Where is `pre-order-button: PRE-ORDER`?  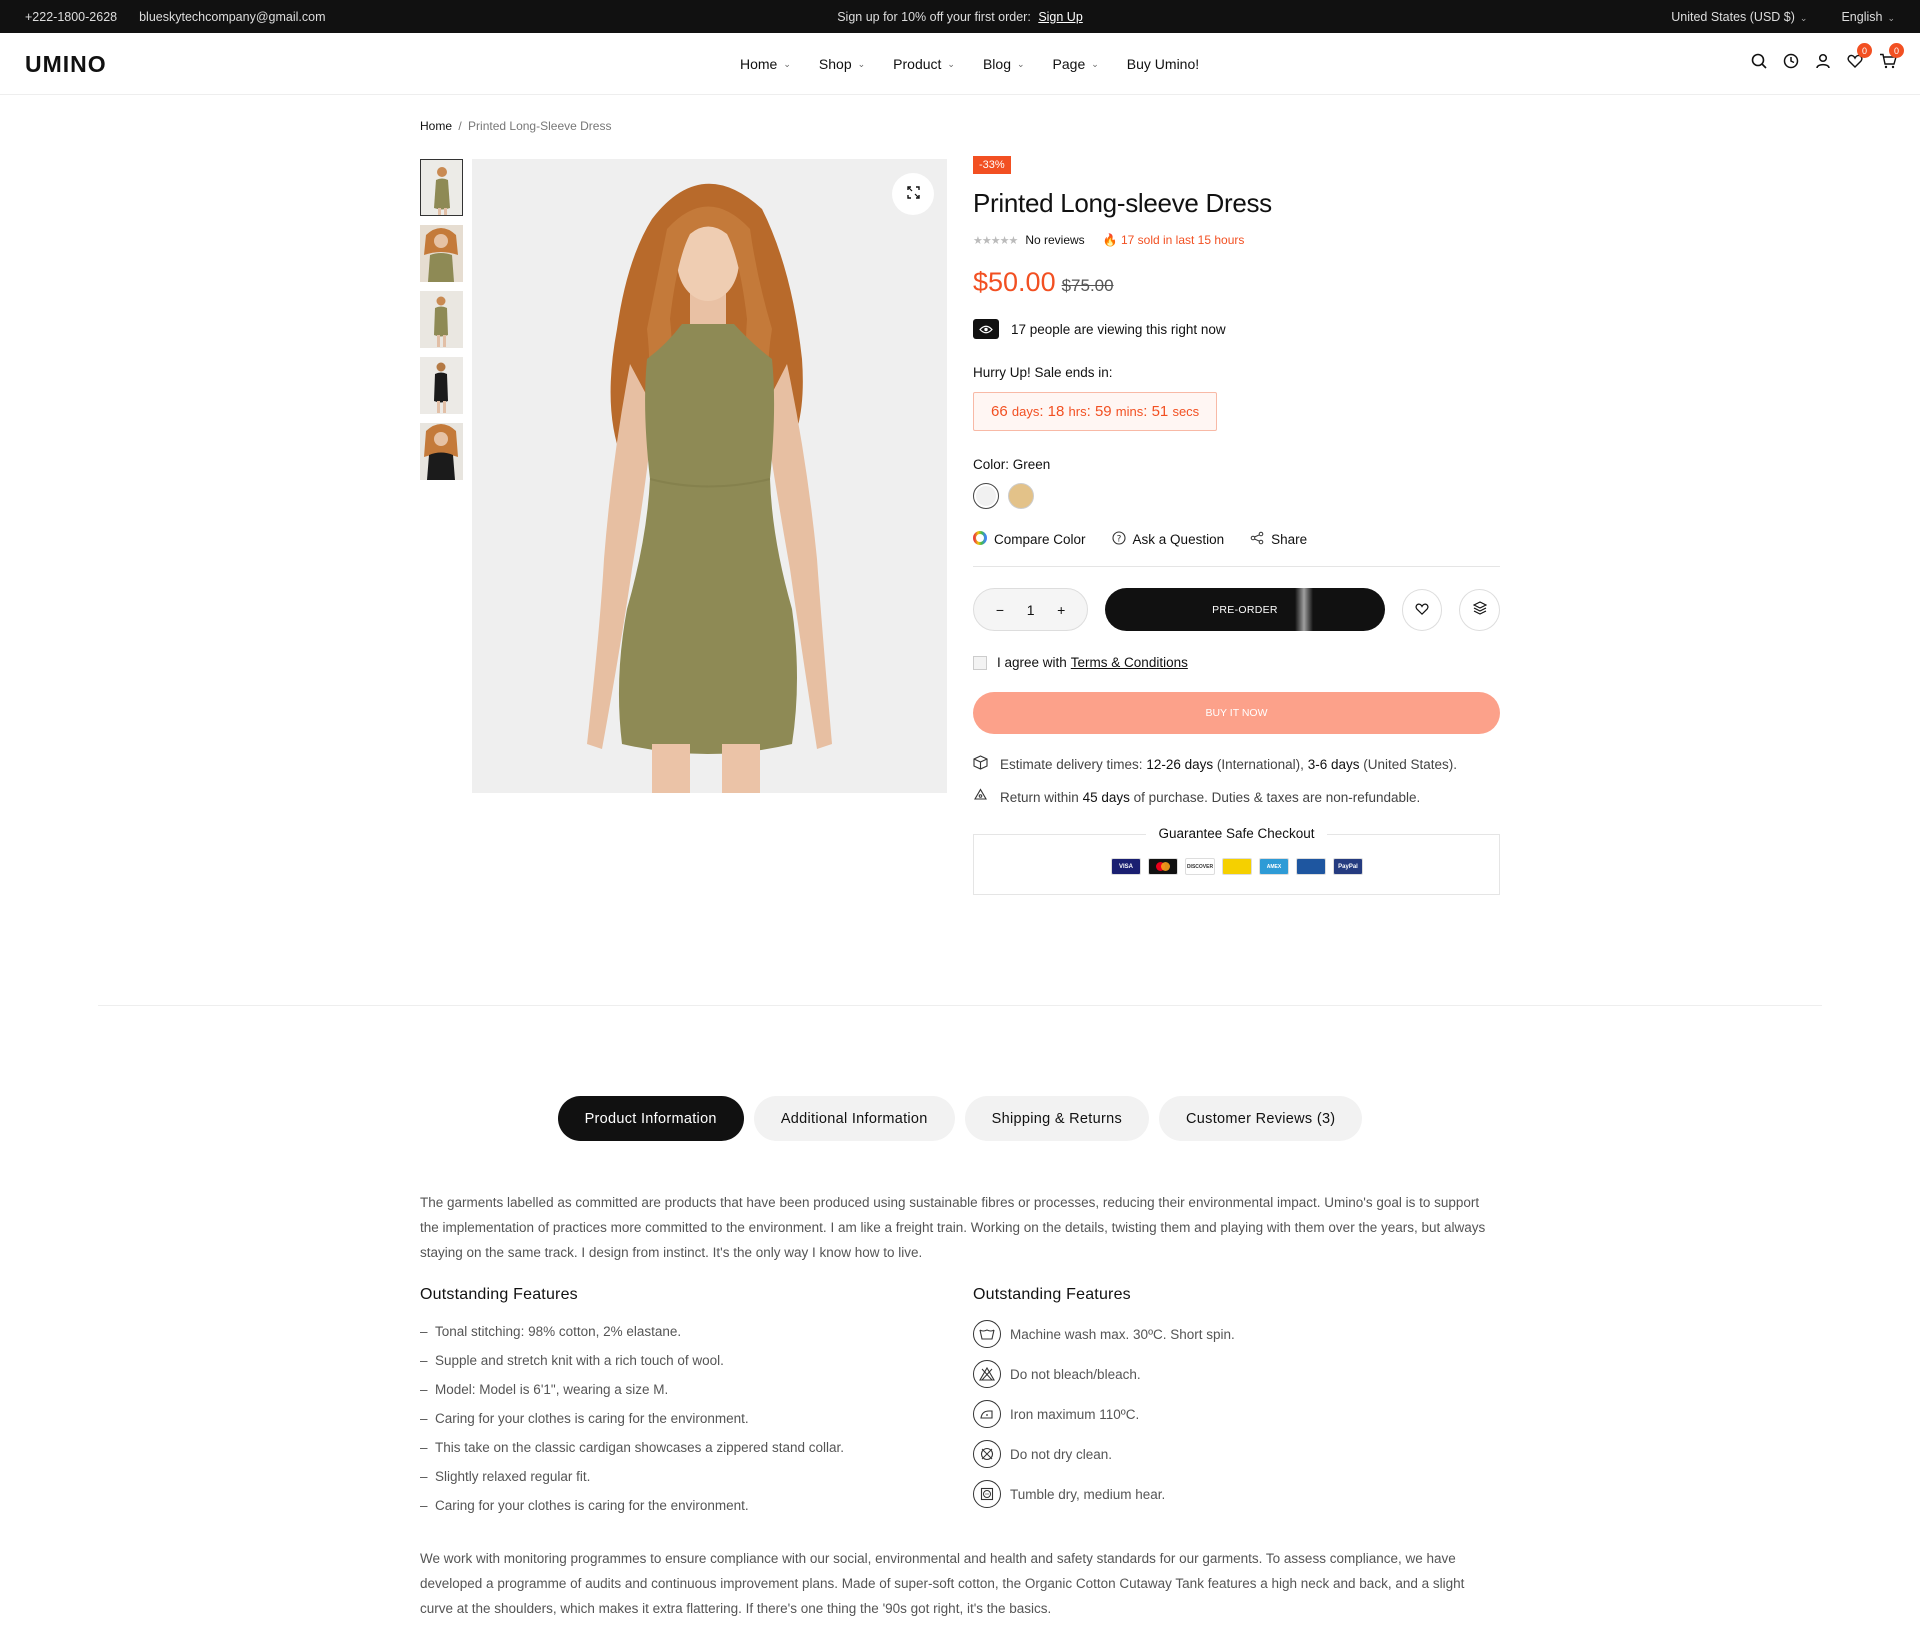 pre-order-button: PRE-ORDER is located at coordinates (1245, 609).